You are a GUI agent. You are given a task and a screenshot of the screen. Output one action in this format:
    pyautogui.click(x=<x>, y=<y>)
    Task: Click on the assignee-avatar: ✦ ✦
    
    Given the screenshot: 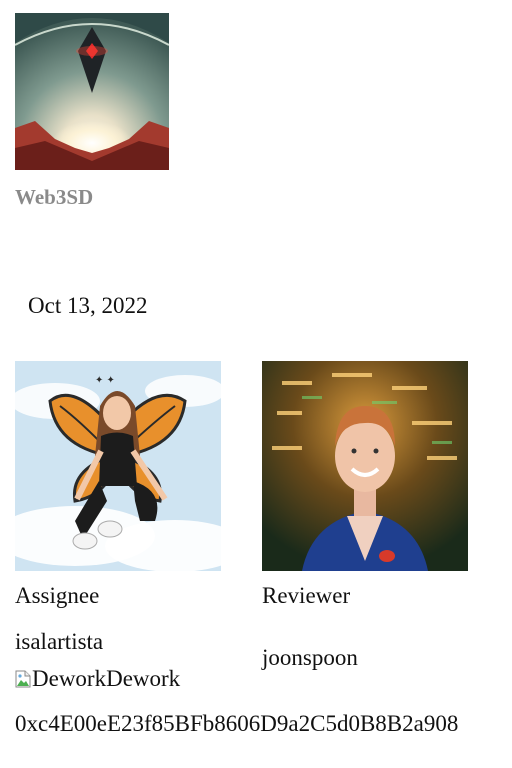 What is the action you would take?
    pyautogui.click(x=118, y=466)
    